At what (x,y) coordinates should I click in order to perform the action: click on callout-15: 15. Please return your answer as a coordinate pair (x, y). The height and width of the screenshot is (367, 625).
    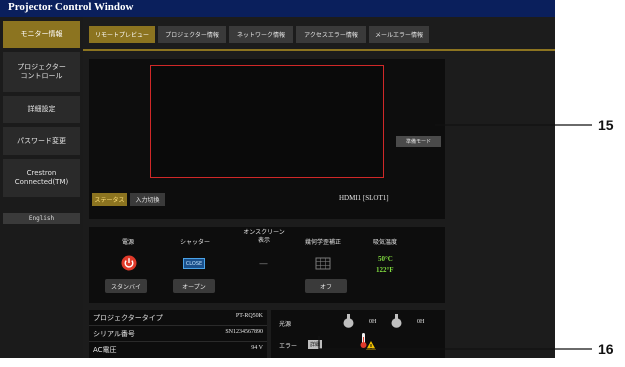
    Looking at the image, I should click on (606, 125).